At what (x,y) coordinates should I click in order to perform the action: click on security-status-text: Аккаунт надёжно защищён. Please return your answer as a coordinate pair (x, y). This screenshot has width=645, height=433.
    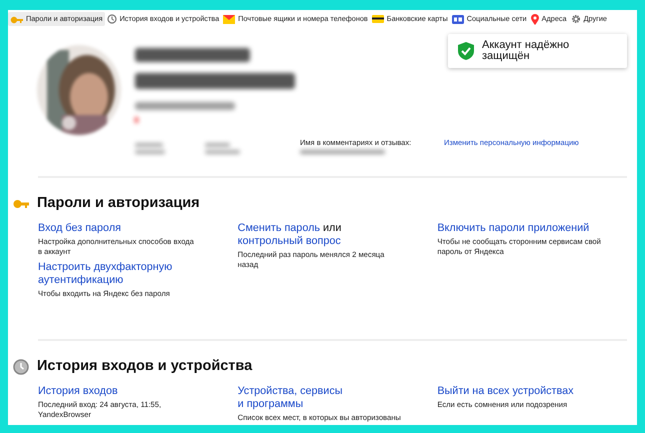
    Looking at the image, I should click on (526, 51).